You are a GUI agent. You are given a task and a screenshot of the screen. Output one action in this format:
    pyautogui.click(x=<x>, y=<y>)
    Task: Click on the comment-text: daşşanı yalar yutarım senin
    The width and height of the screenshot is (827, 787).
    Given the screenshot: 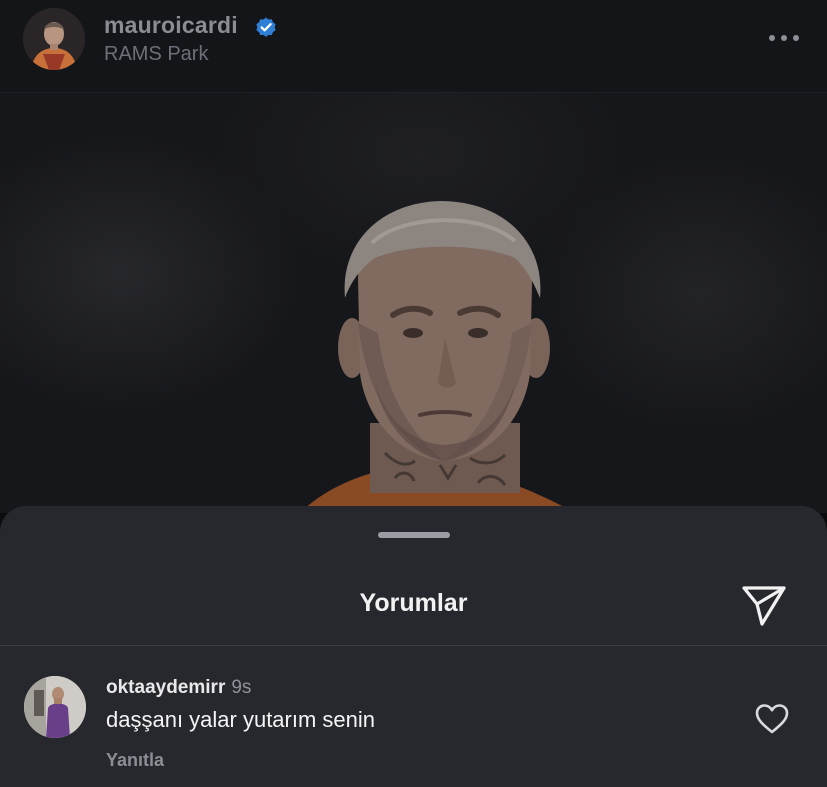 What is the action you would take?
    pyautogui.click(x=241, y=719)
    